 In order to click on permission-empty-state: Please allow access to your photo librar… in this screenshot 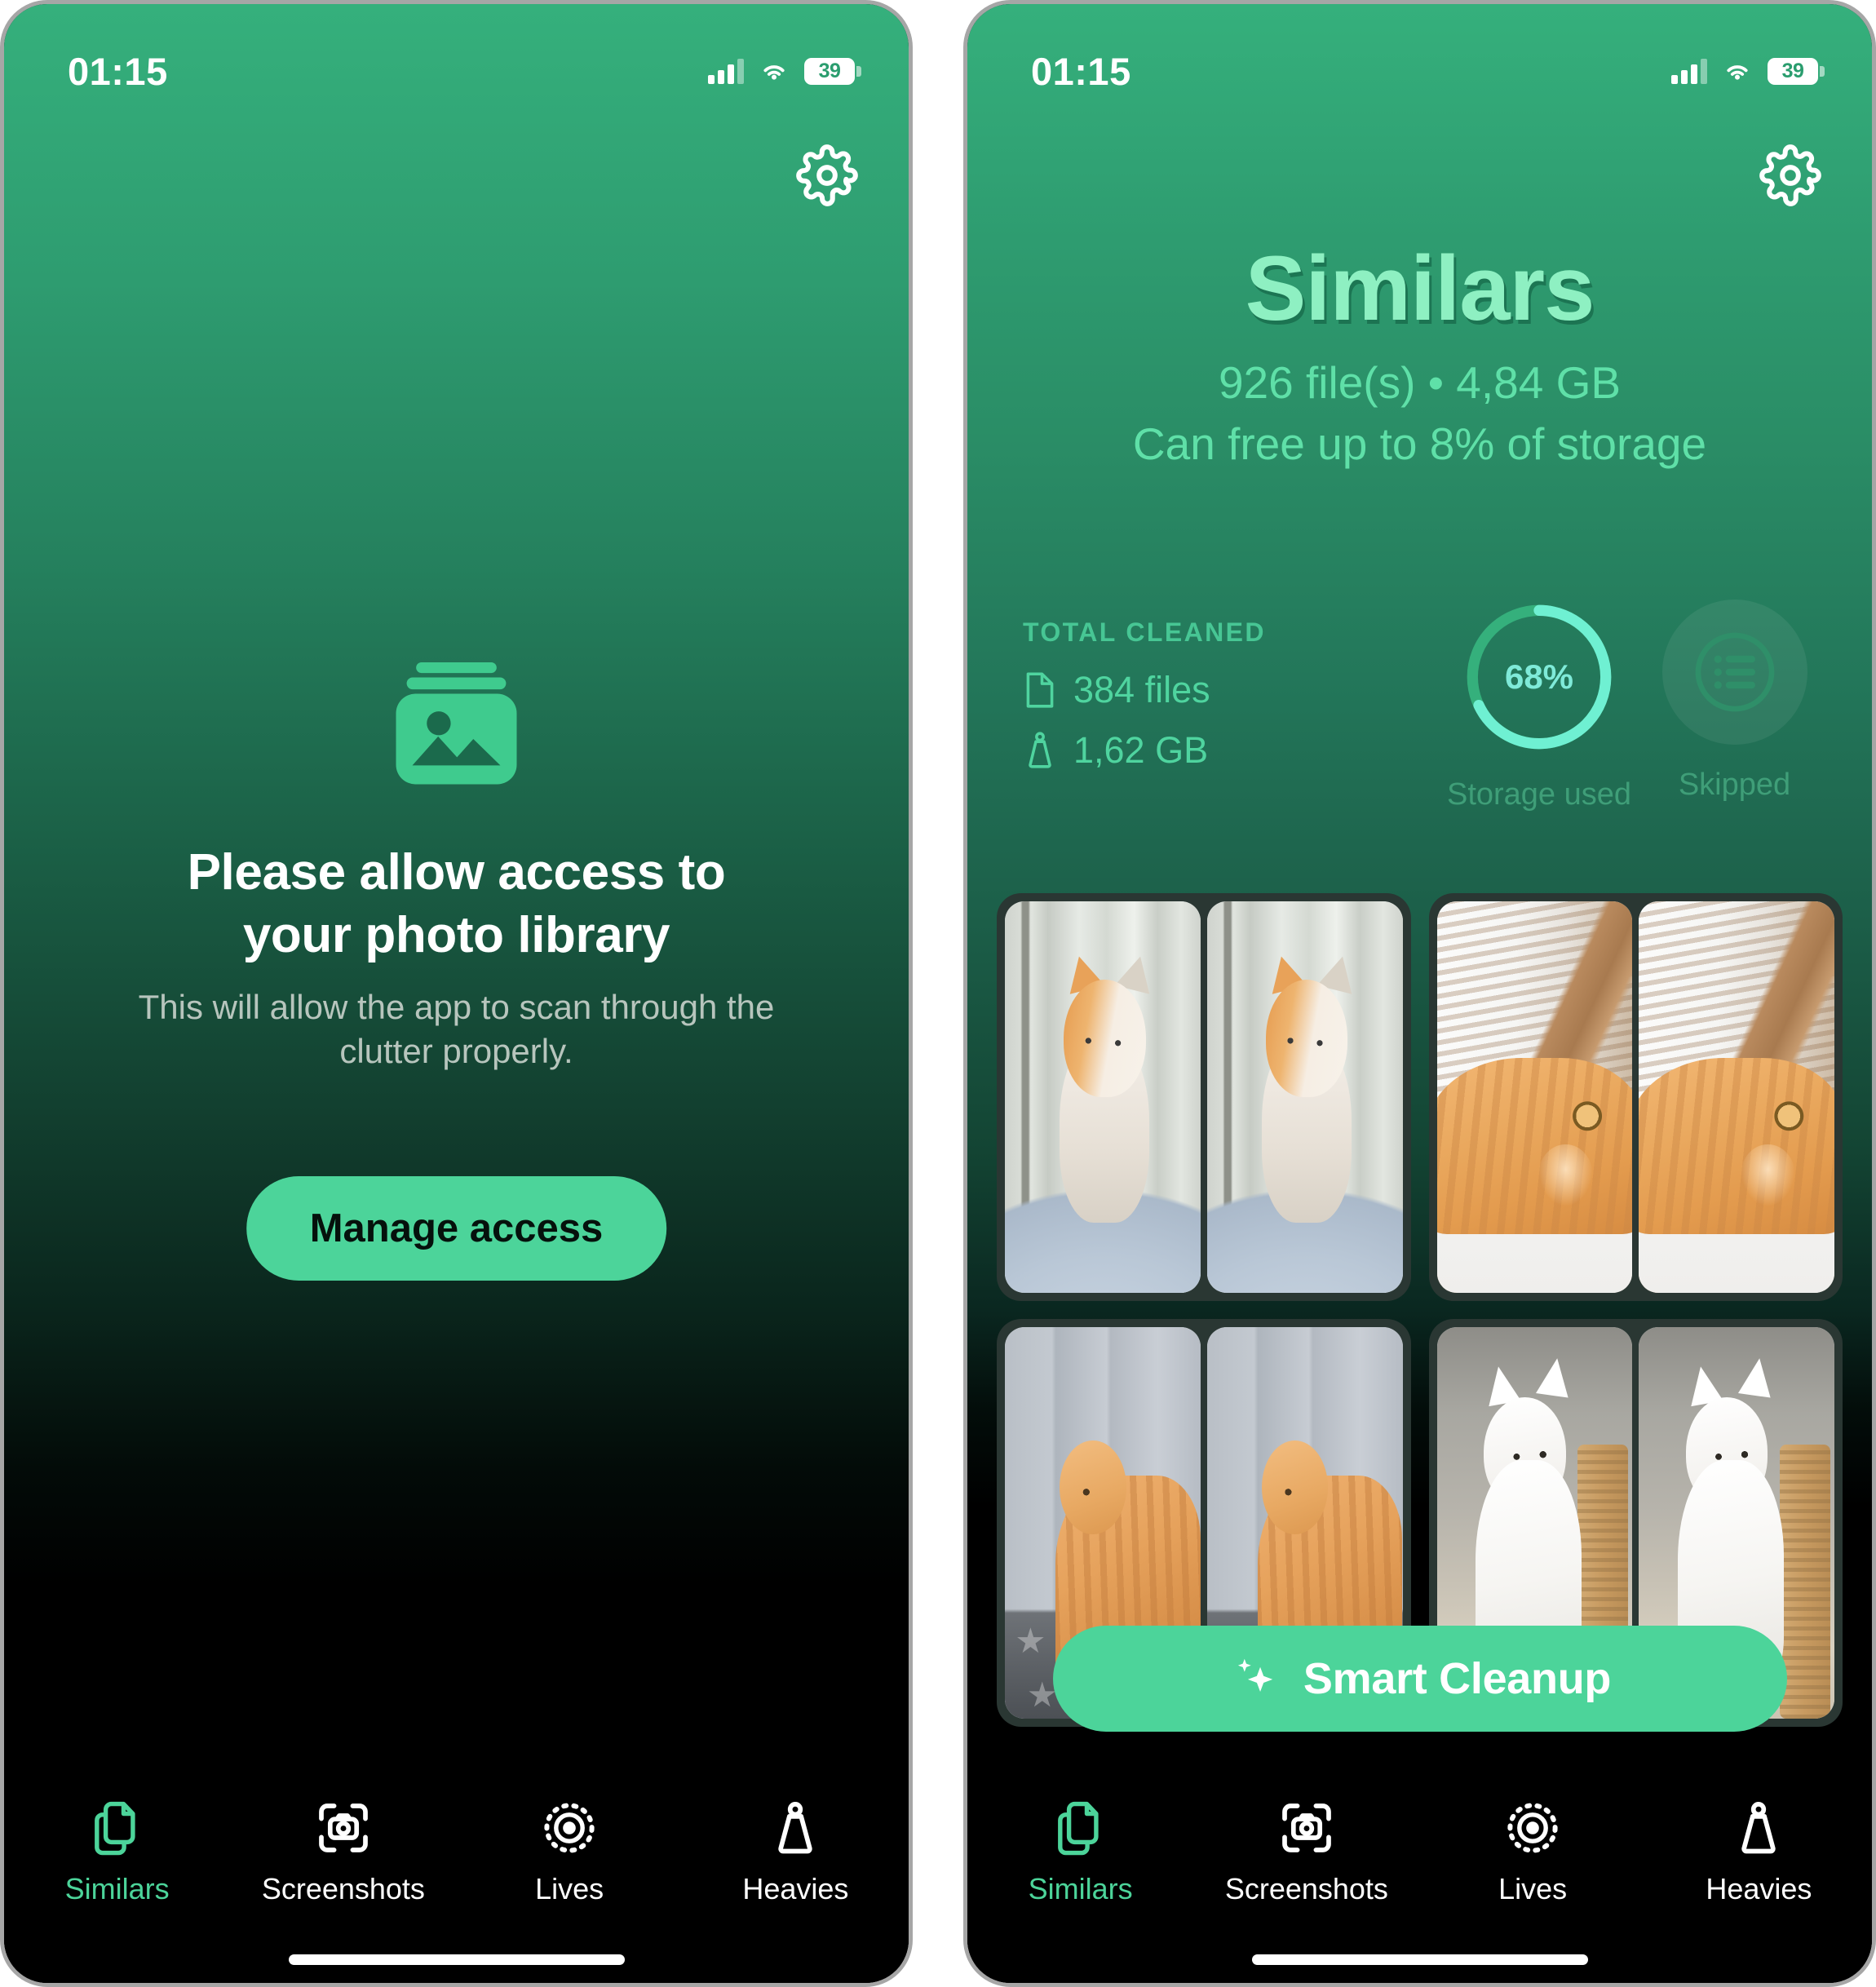, I will do `click(456, 860)`.